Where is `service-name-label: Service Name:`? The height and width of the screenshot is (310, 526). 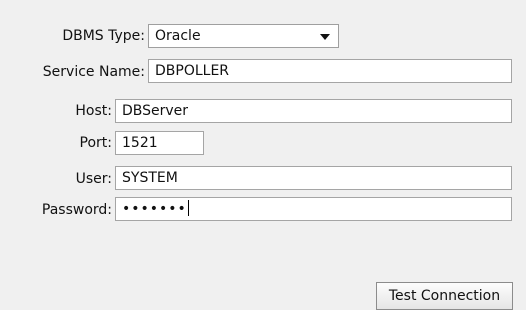 service-name-label: Service Name: is located at coordinates (93, 72).